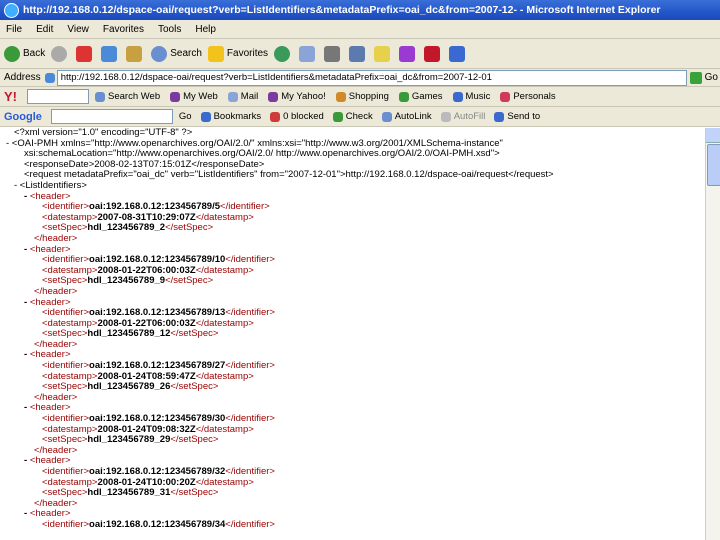  I want to click on go-arrow-icon, so click(695, 77).